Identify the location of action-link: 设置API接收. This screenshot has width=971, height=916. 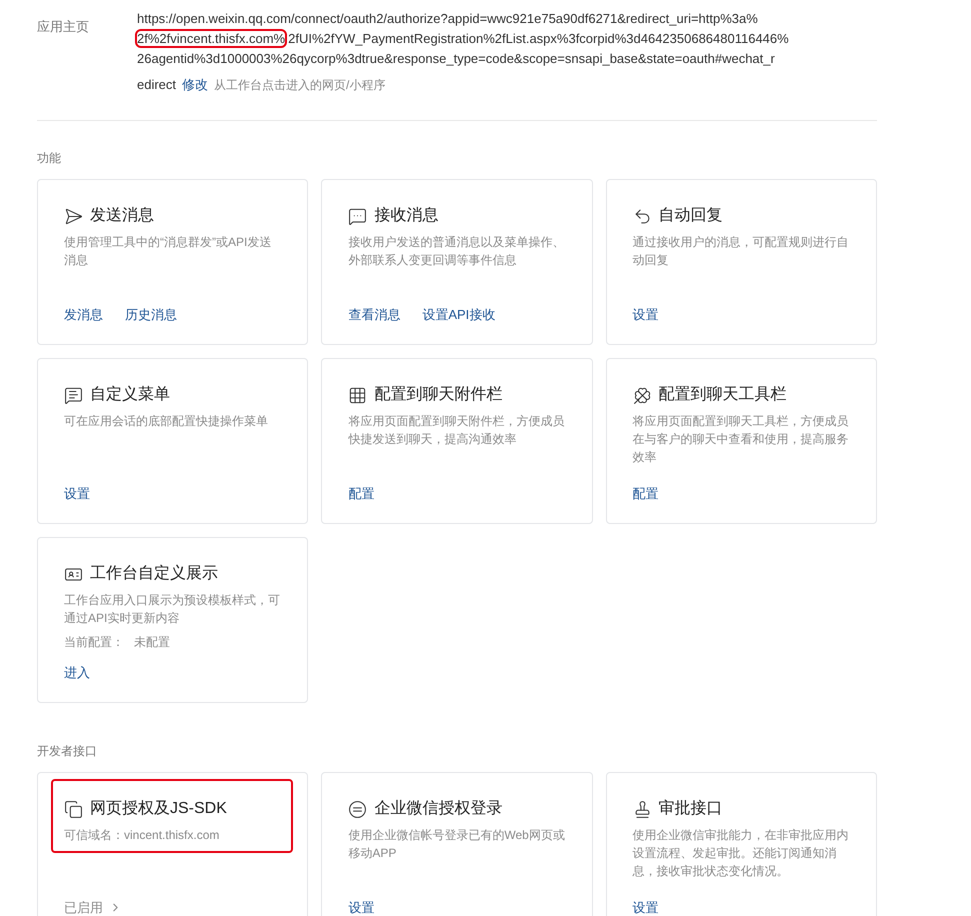
(459, 314).